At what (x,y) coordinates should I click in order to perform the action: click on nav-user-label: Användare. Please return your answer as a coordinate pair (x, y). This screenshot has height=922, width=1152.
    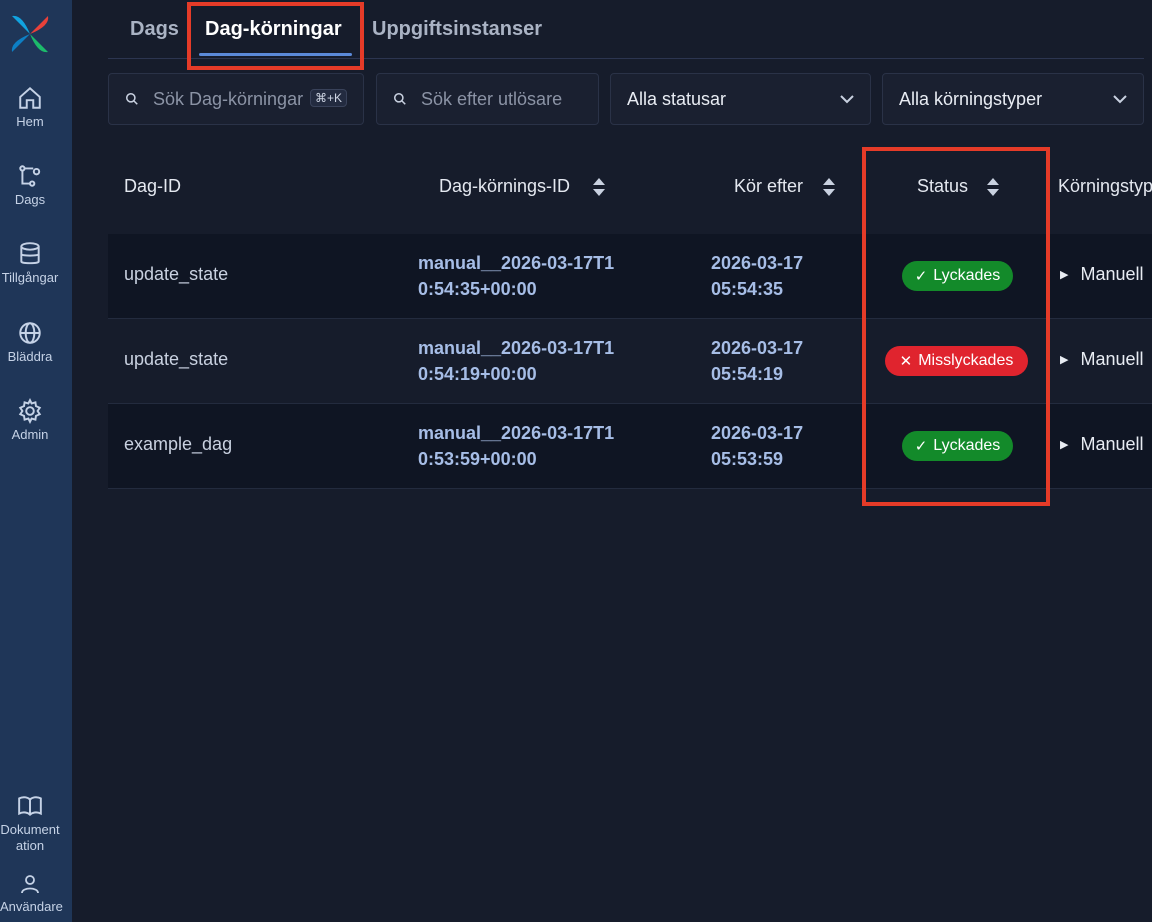
    Looking at the image, I should click on (31, 906).